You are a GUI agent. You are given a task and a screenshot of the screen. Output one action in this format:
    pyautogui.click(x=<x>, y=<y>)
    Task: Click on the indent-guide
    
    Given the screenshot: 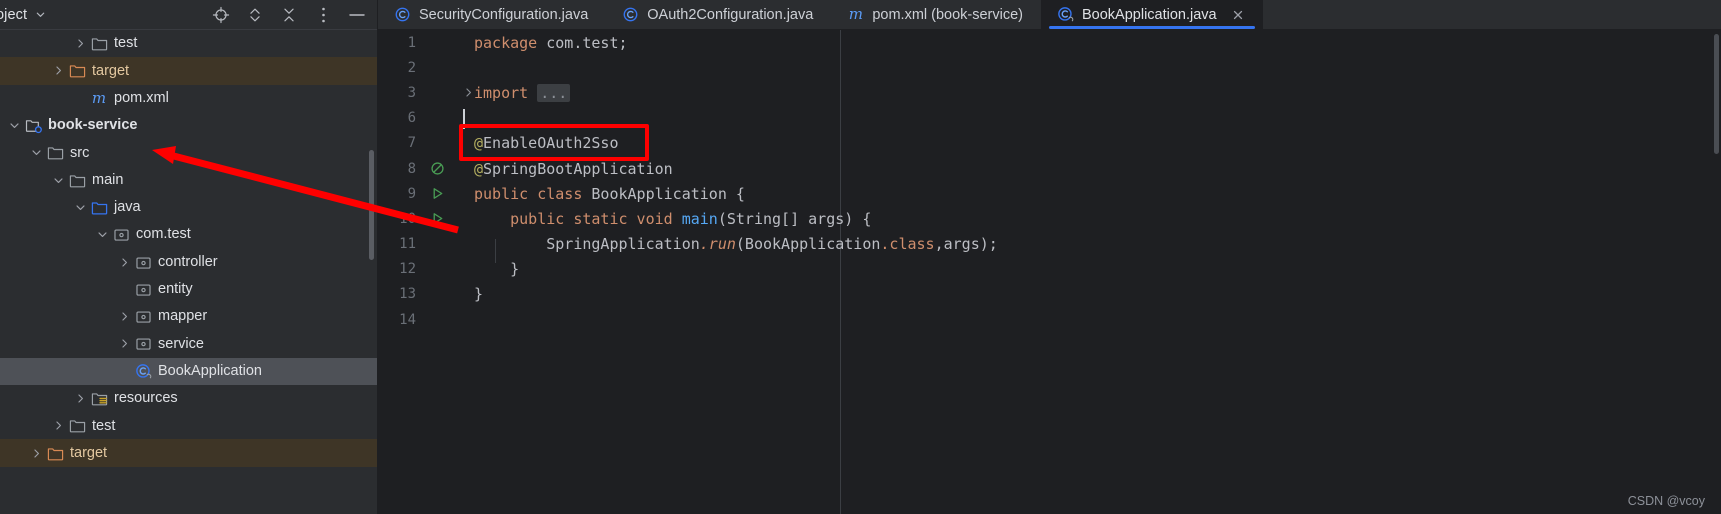 What is the action you would take?
    pyautogui.click(x=495, y=250)
    